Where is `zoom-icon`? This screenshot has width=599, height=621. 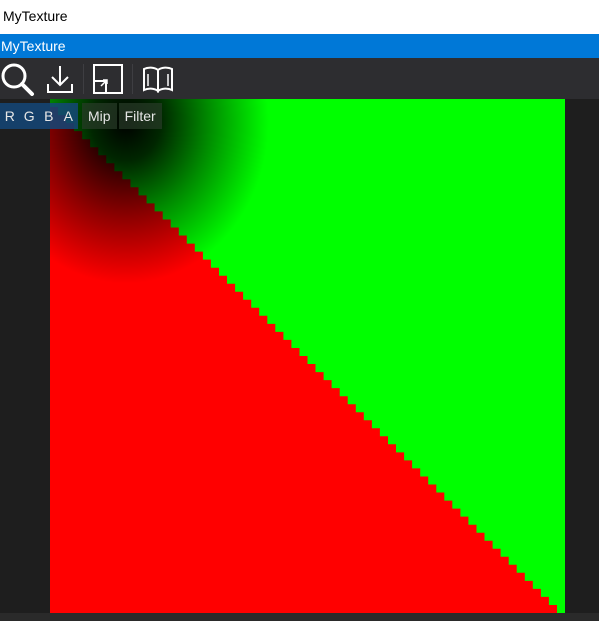 zoom-icon is located at coordinates (18, 79).